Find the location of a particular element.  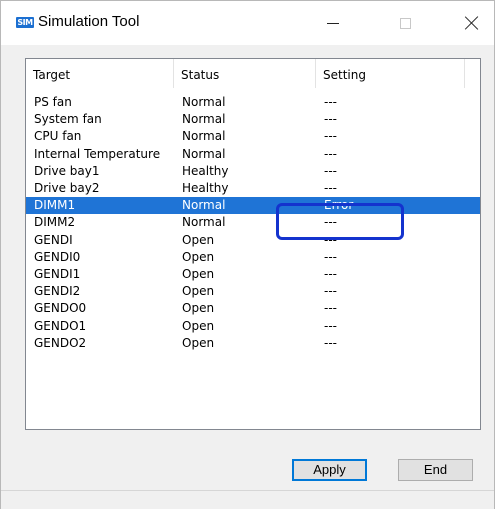

table-row: GENDO2 Open --- is located at coordinates (253, 343).